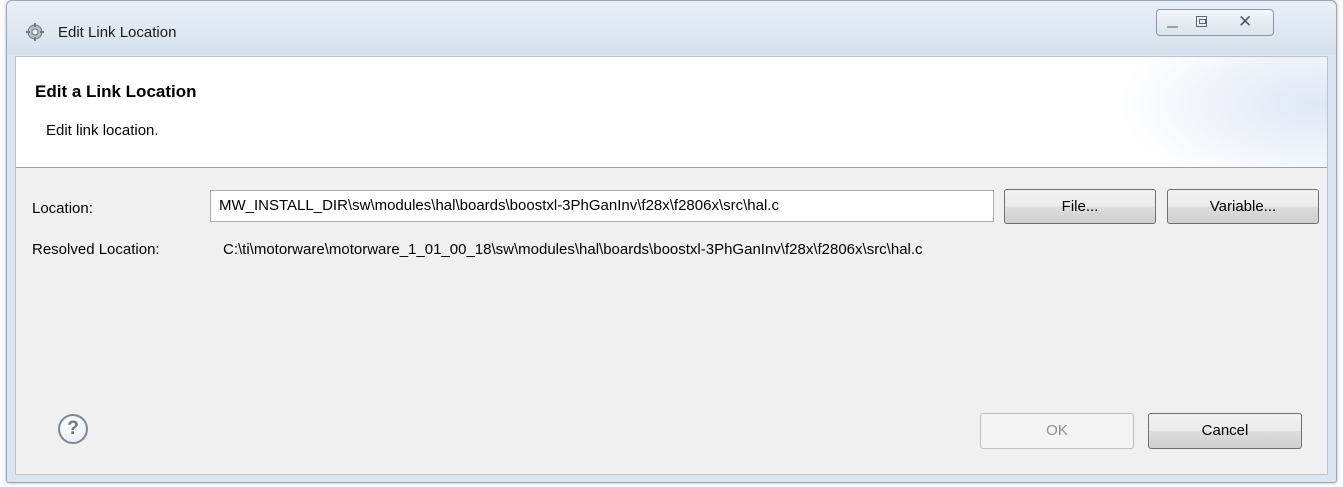 This screenshot has height=487, width=1343. I want to click on dialog-description: Edit link location., so click(102, 130).